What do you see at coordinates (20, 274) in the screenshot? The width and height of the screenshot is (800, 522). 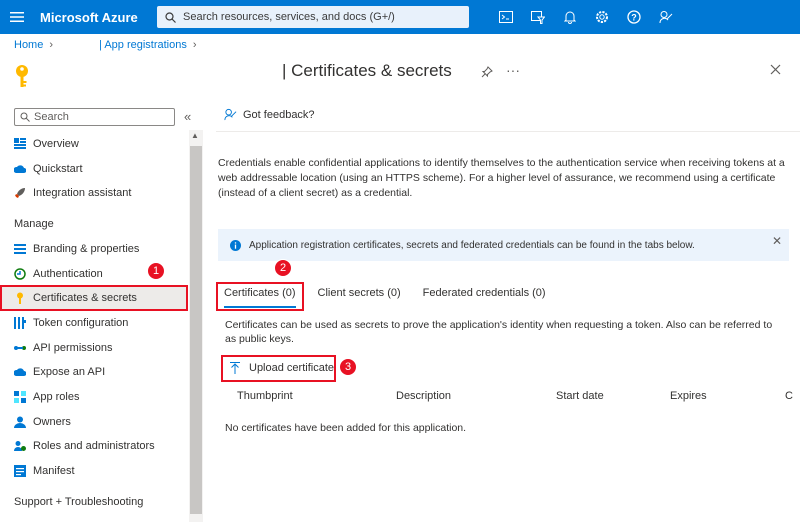 I see `authentication-icon` at bounding box center [20, 274].